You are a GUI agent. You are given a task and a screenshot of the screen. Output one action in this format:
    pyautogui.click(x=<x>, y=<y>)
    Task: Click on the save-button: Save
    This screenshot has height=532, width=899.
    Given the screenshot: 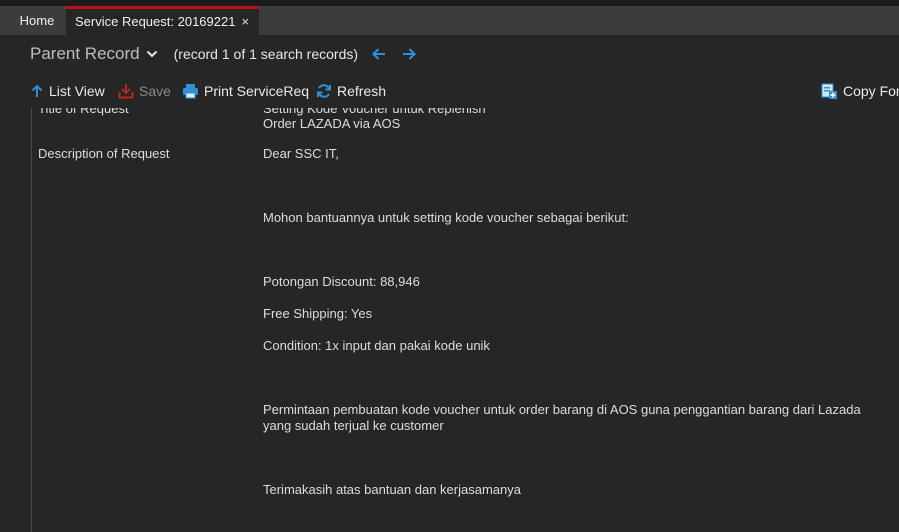 What is the action you would take?
    pyautogui.click(x=144, y=91)
    